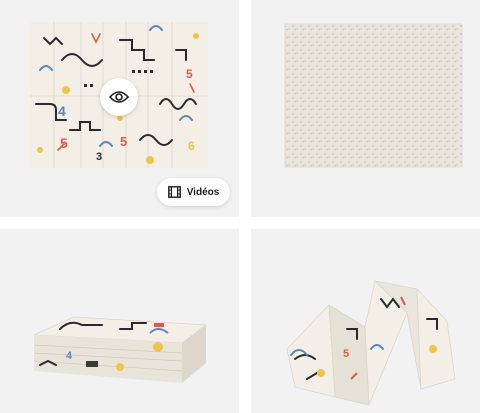  What do you see at coordinates (371, 343) in the screenshot?
I see `playmat-standing-image: 5` at bounding box center [371, 343].